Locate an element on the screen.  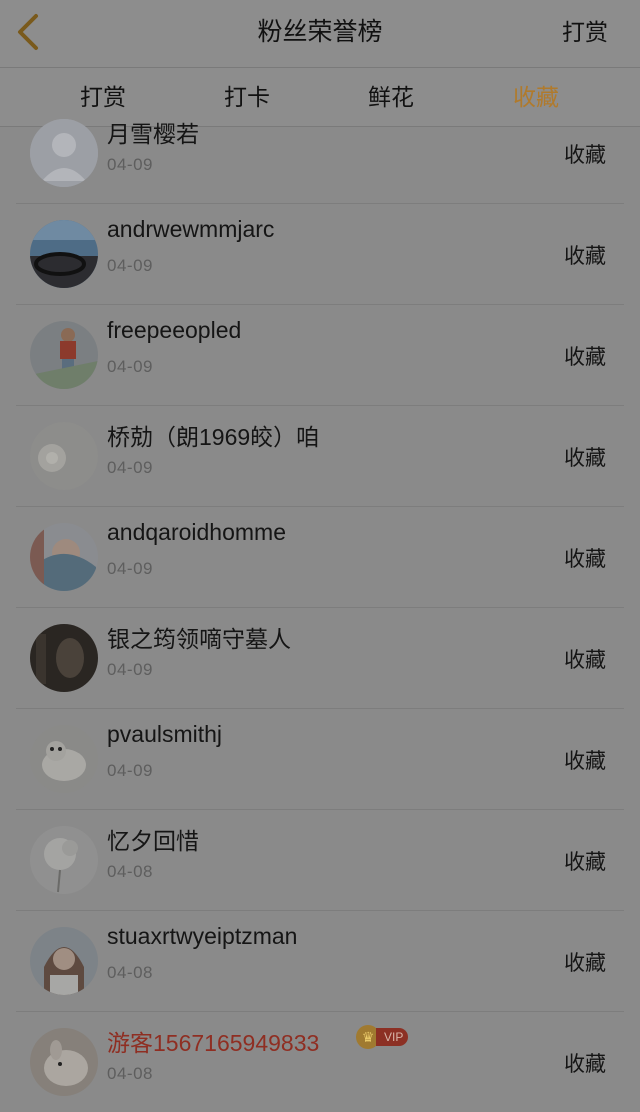
fan-name: andrwewmmjarc is located at coordinates (191, 229).